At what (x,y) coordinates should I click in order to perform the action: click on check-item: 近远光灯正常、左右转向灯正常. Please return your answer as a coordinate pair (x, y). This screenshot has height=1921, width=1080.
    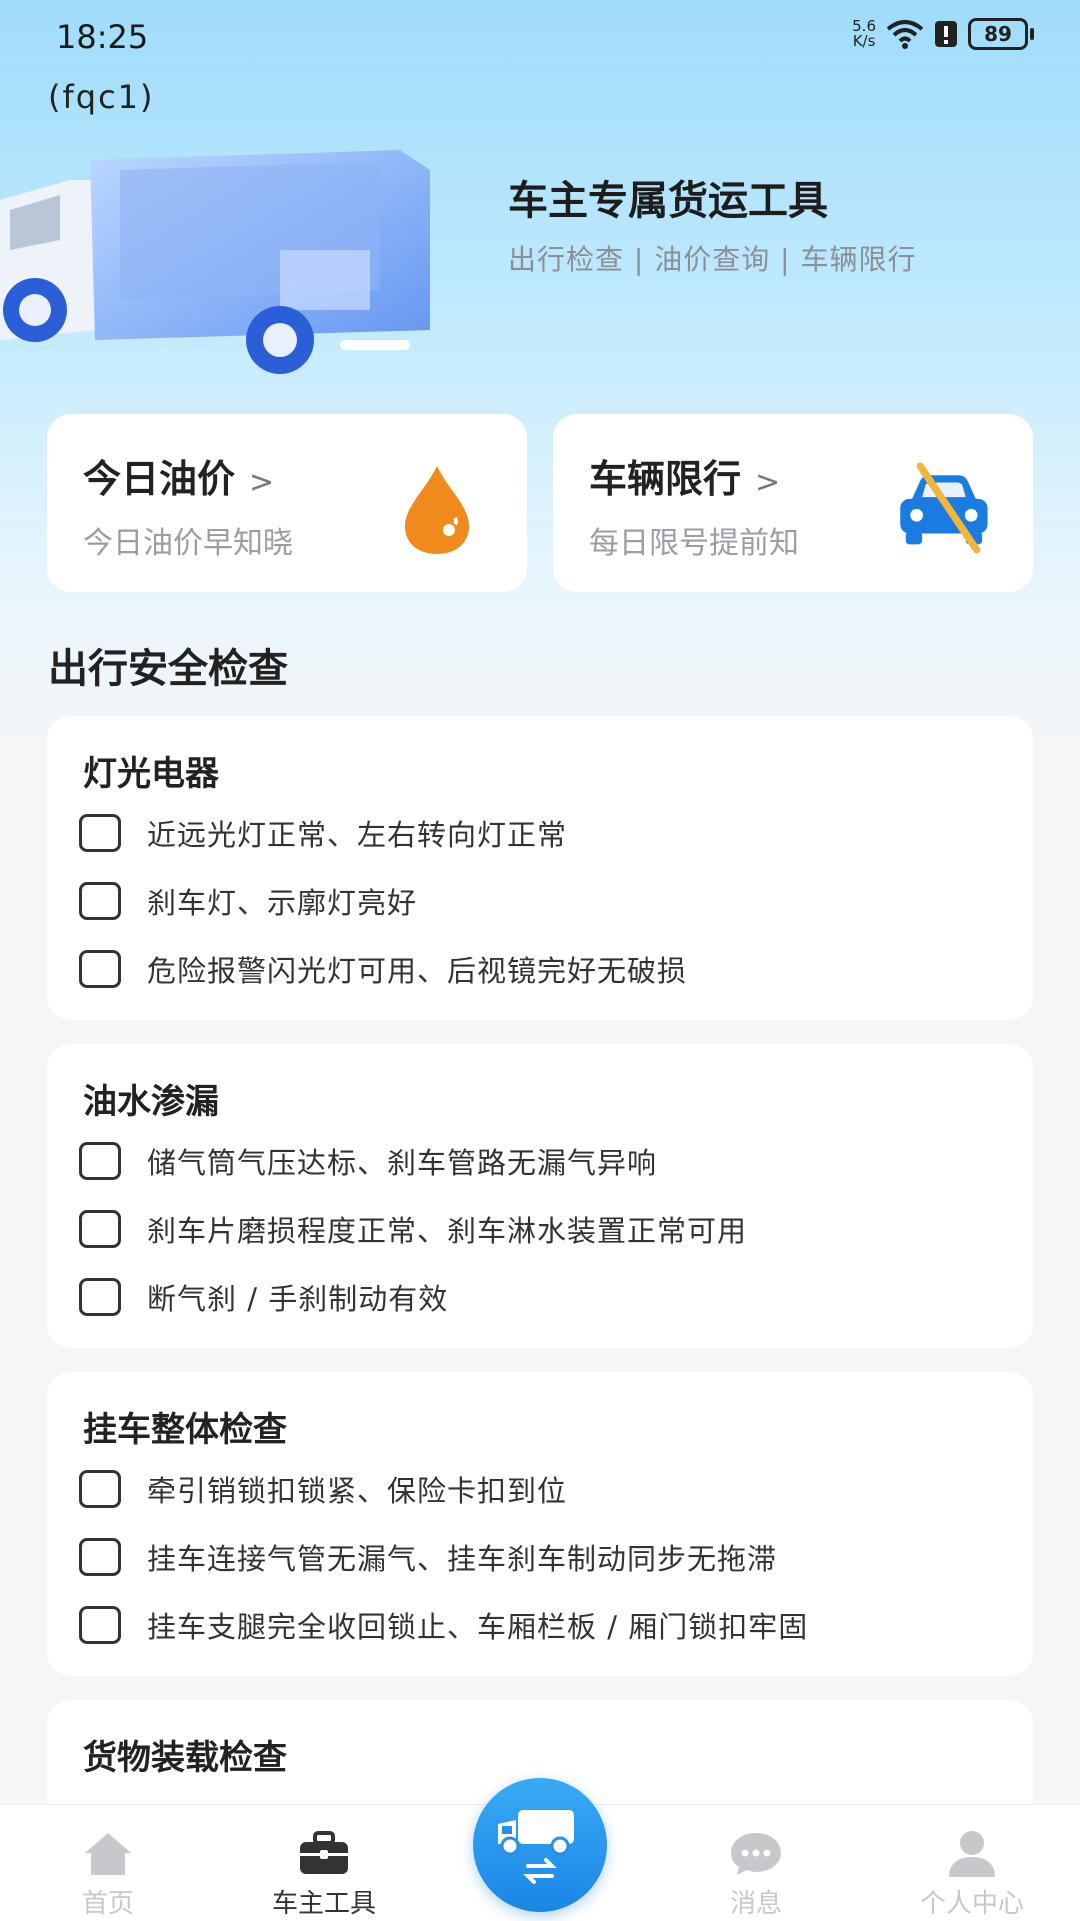
    Looking at the image, I should click on (323, 833).